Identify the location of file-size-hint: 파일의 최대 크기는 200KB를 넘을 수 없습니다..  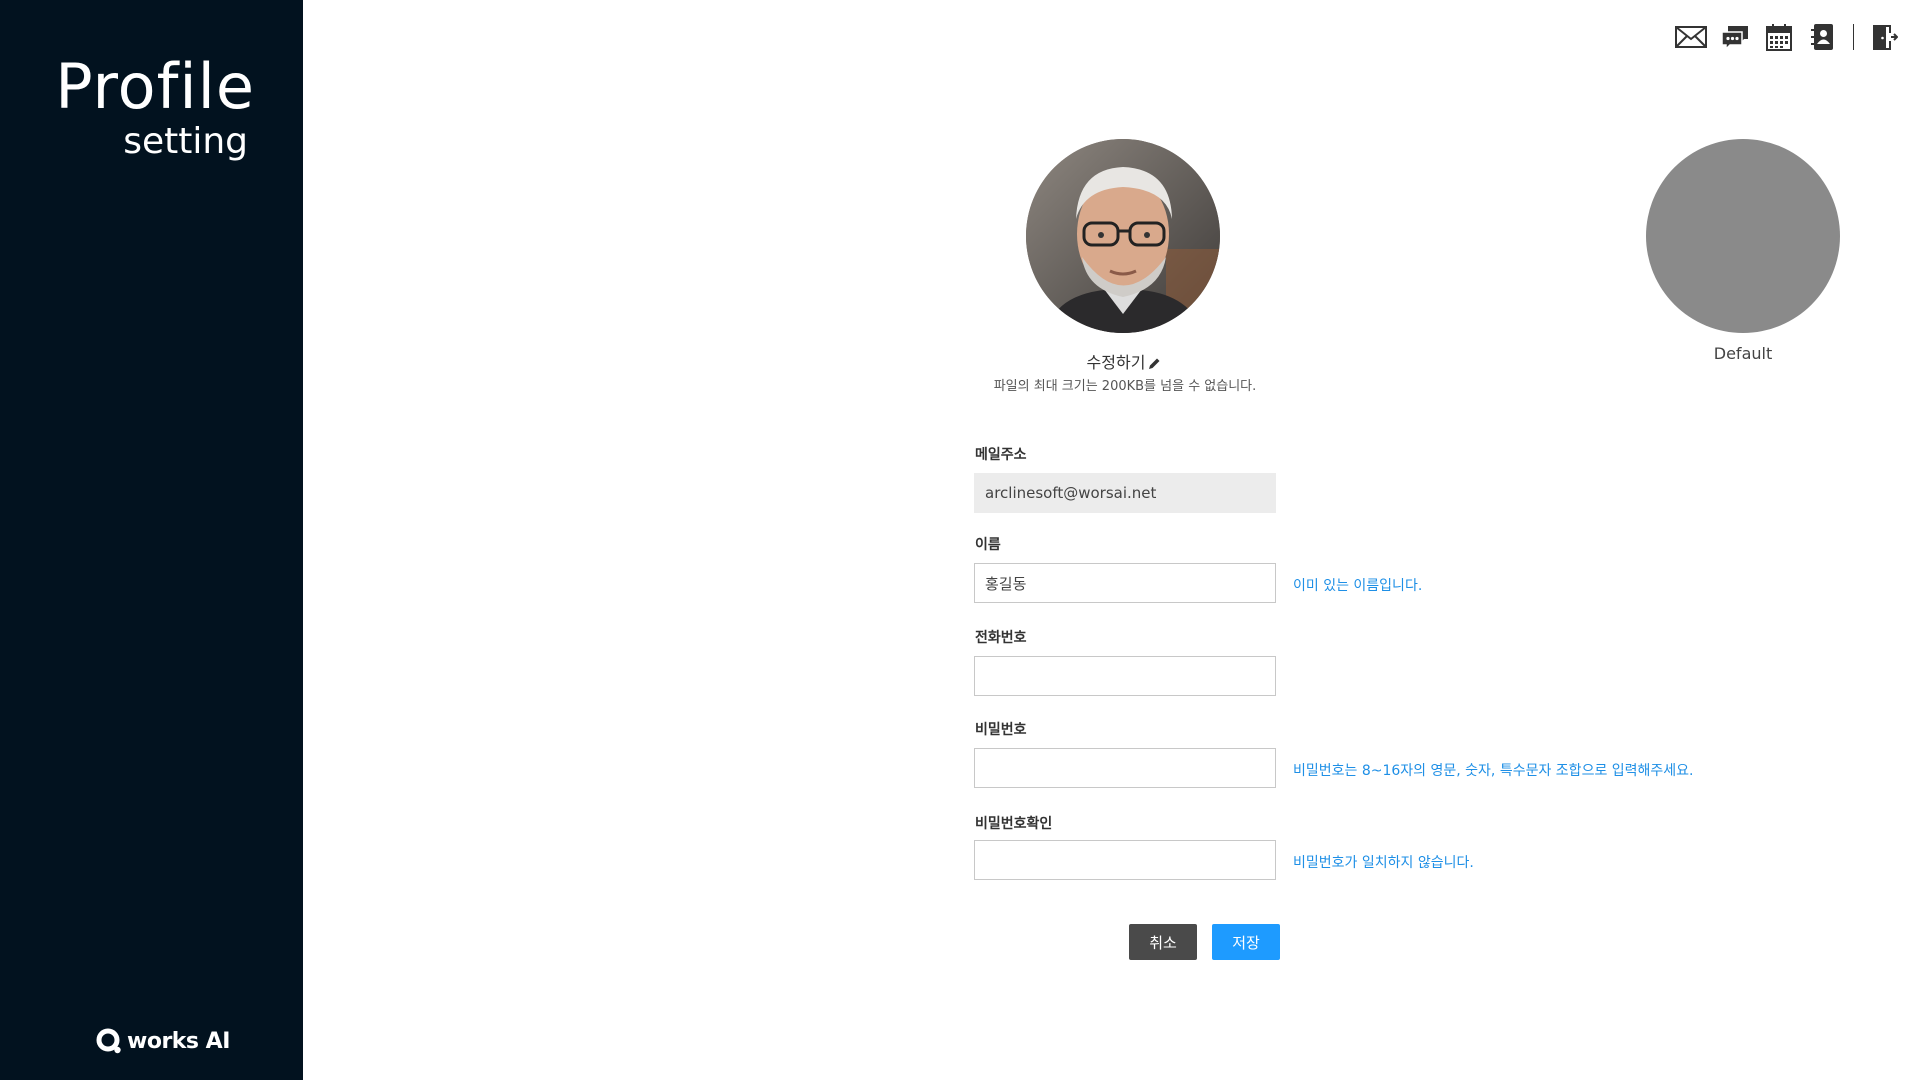
(1125, 386).